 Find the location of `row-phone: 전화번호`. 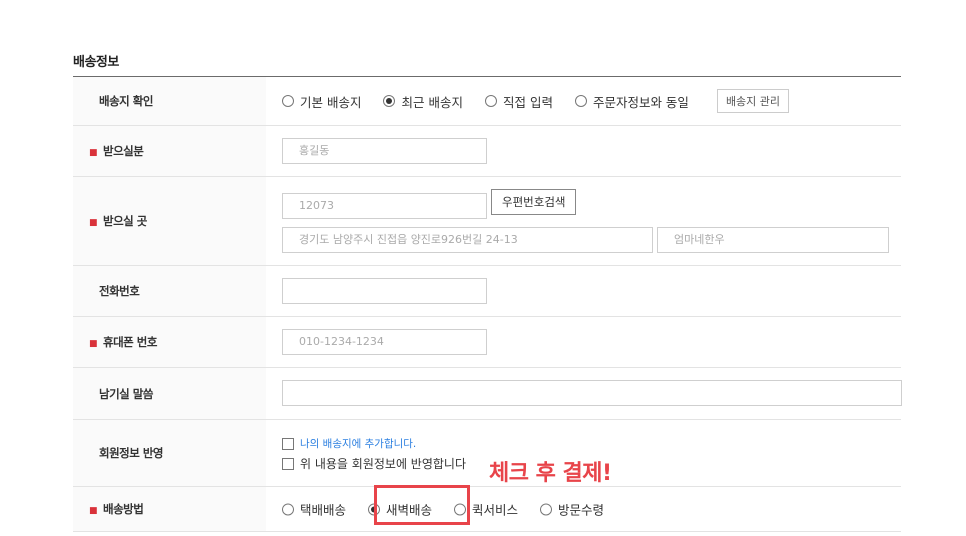

row-phone: 전화번호 is located at coordinates (487, 291).